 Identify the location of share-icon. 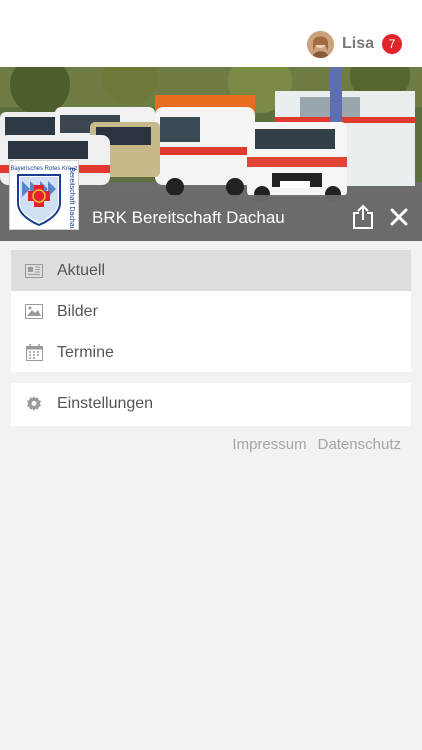
(363, 216).